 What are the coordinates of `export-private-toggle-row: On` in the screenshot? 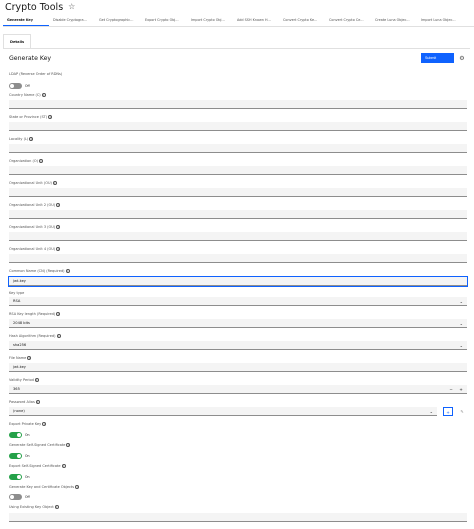 It's located at (19, 434).